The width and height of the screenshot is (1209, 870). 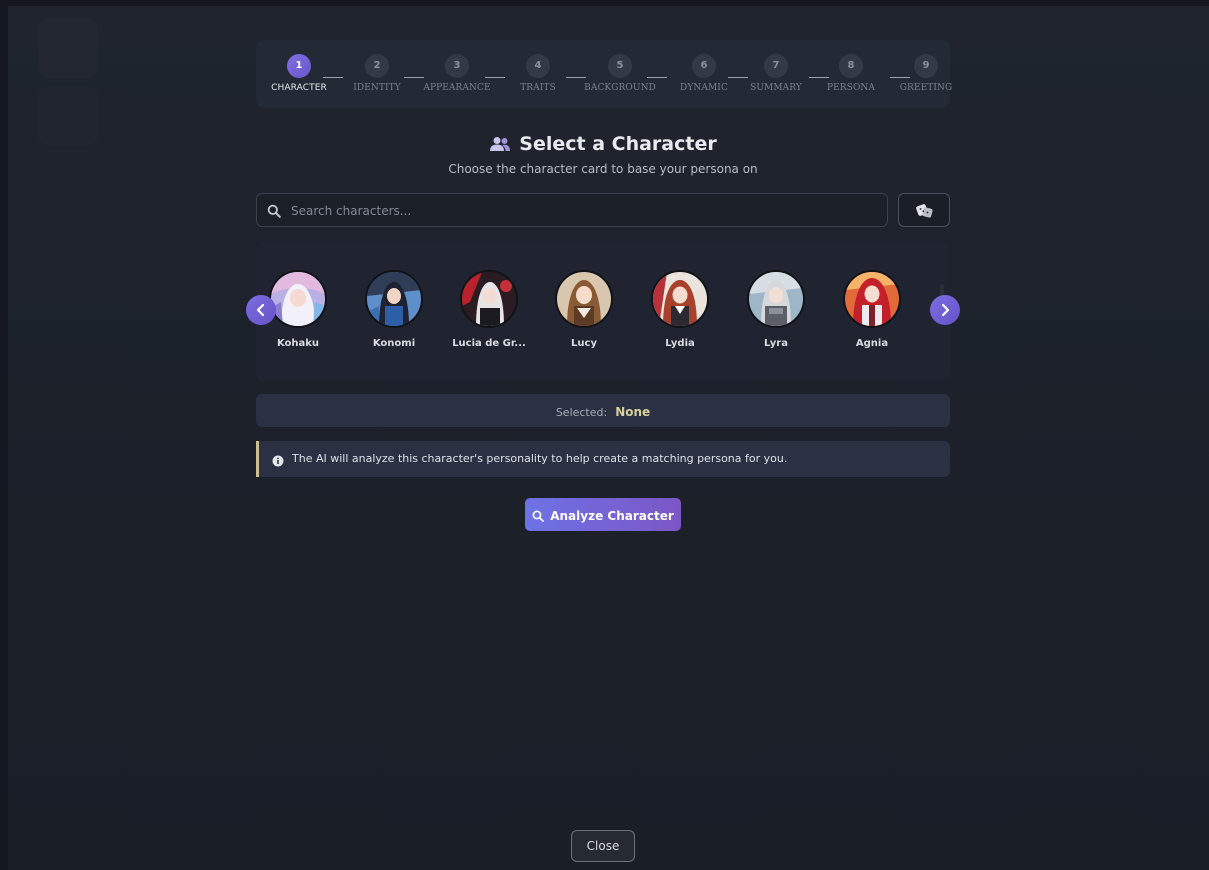 I want to click on step-number: 7, so click(x=776, y=66).